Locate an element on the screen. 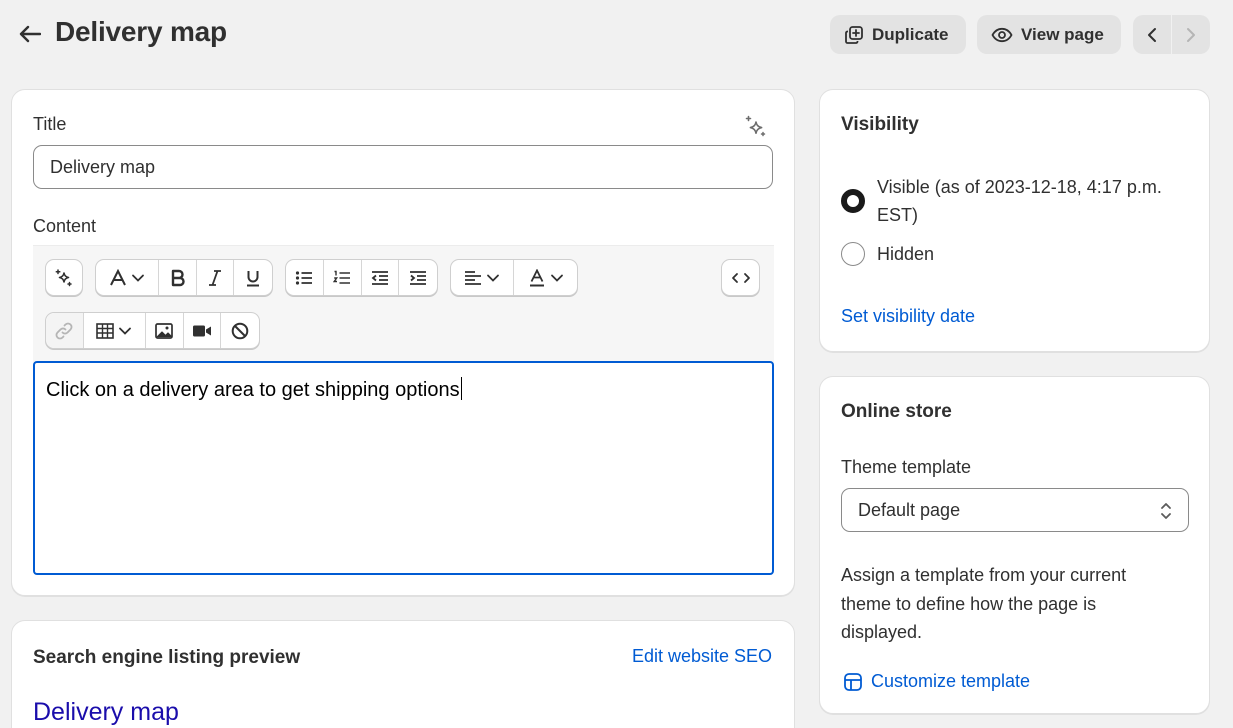 Image resolution: width=1233 pixels, height=728 pixels. edit-seo-link: Edit website SEO is located at coordinates (702, 656).